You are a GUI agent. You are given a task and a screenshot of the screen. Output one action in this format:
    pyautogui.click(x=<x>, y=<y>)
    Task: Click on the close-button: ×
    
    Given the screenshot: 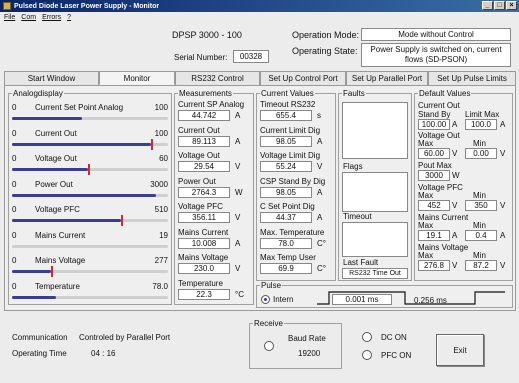 What is the action you would take?
    pyautogui.click(x=511, y=5)
    